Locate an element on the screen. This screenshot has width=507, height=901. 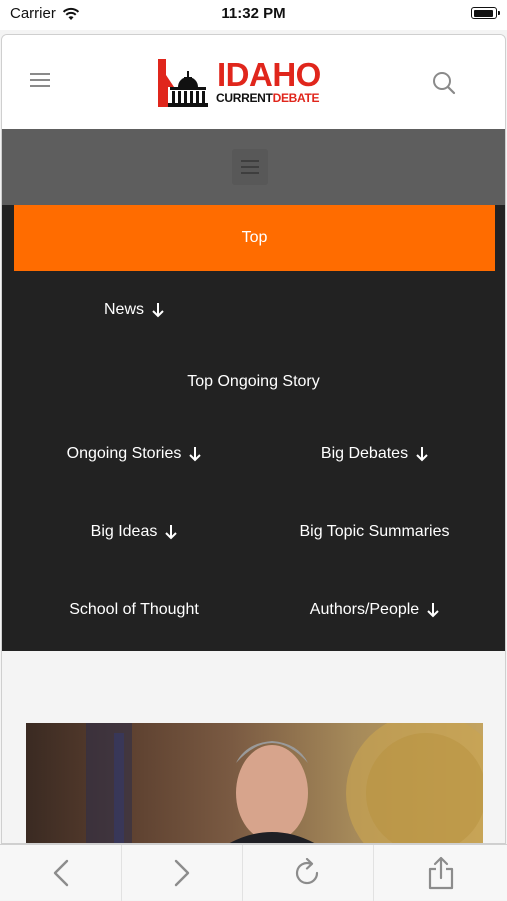
back-button is located at coordinates (60, 873).